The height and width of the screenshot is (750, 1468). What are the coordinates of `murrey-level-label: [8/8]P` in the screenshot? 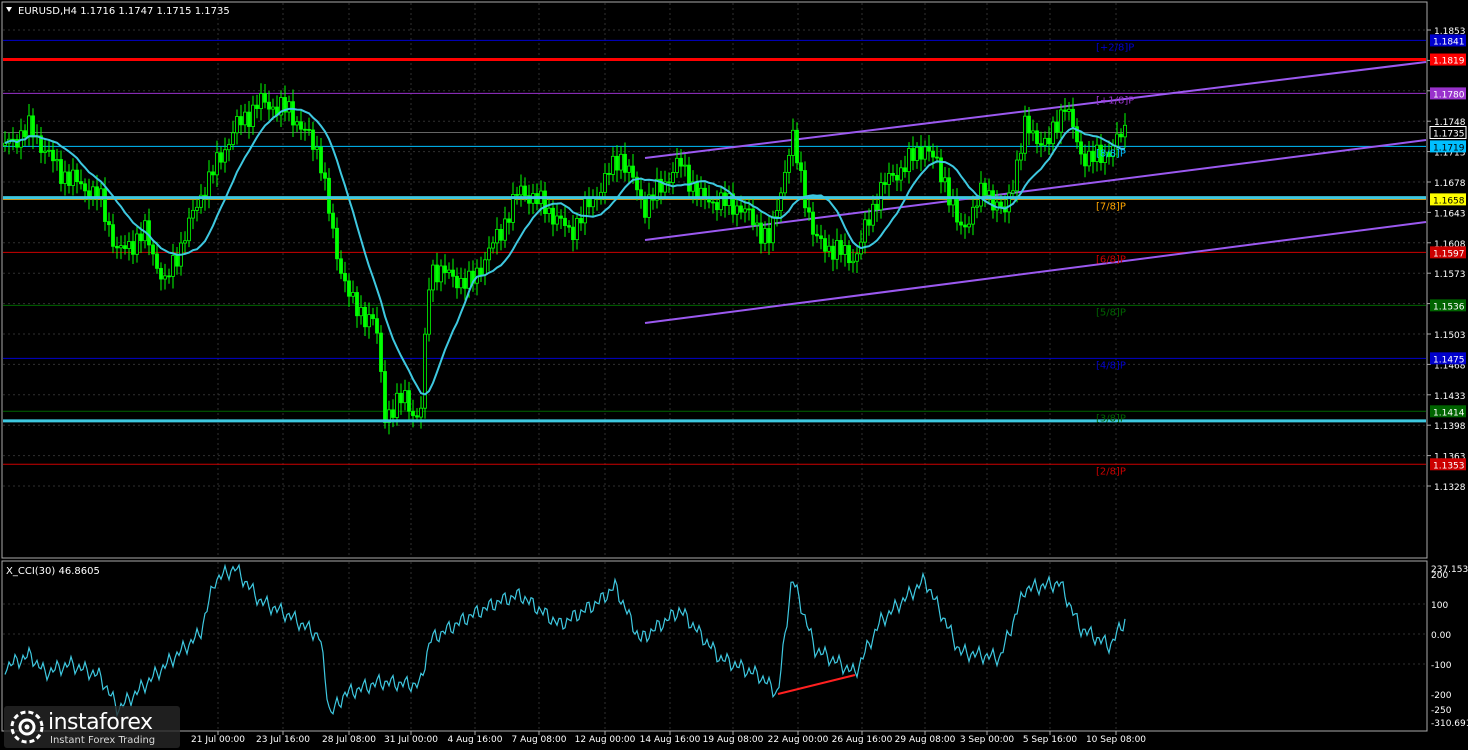 It's located at (1111, 153).